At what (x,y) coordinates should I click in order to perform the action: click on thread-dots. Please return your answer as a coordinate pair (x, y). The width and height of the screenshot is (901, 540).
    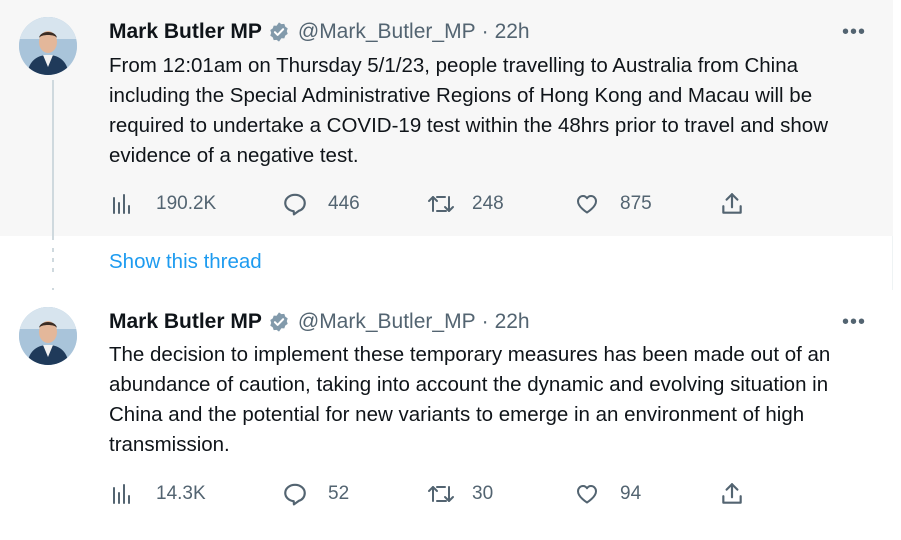
    Looking at the image, I should click on (53, 263).